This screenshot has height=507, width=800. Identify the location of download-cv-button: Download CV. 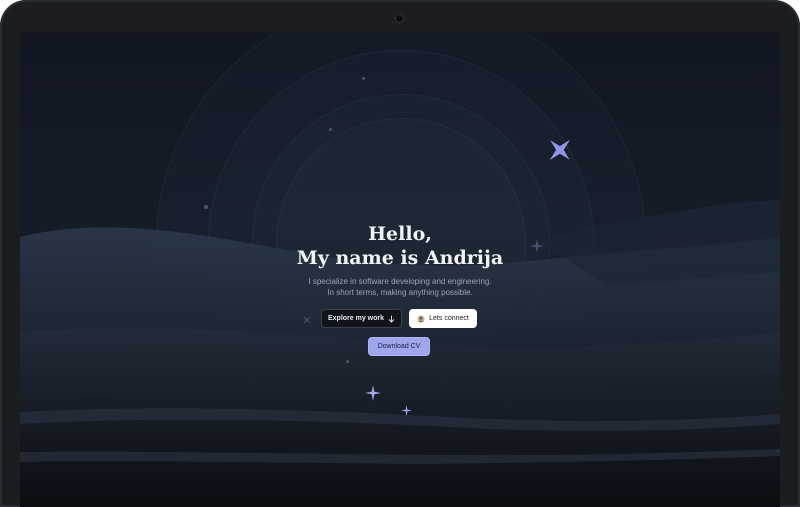
(399, 346).